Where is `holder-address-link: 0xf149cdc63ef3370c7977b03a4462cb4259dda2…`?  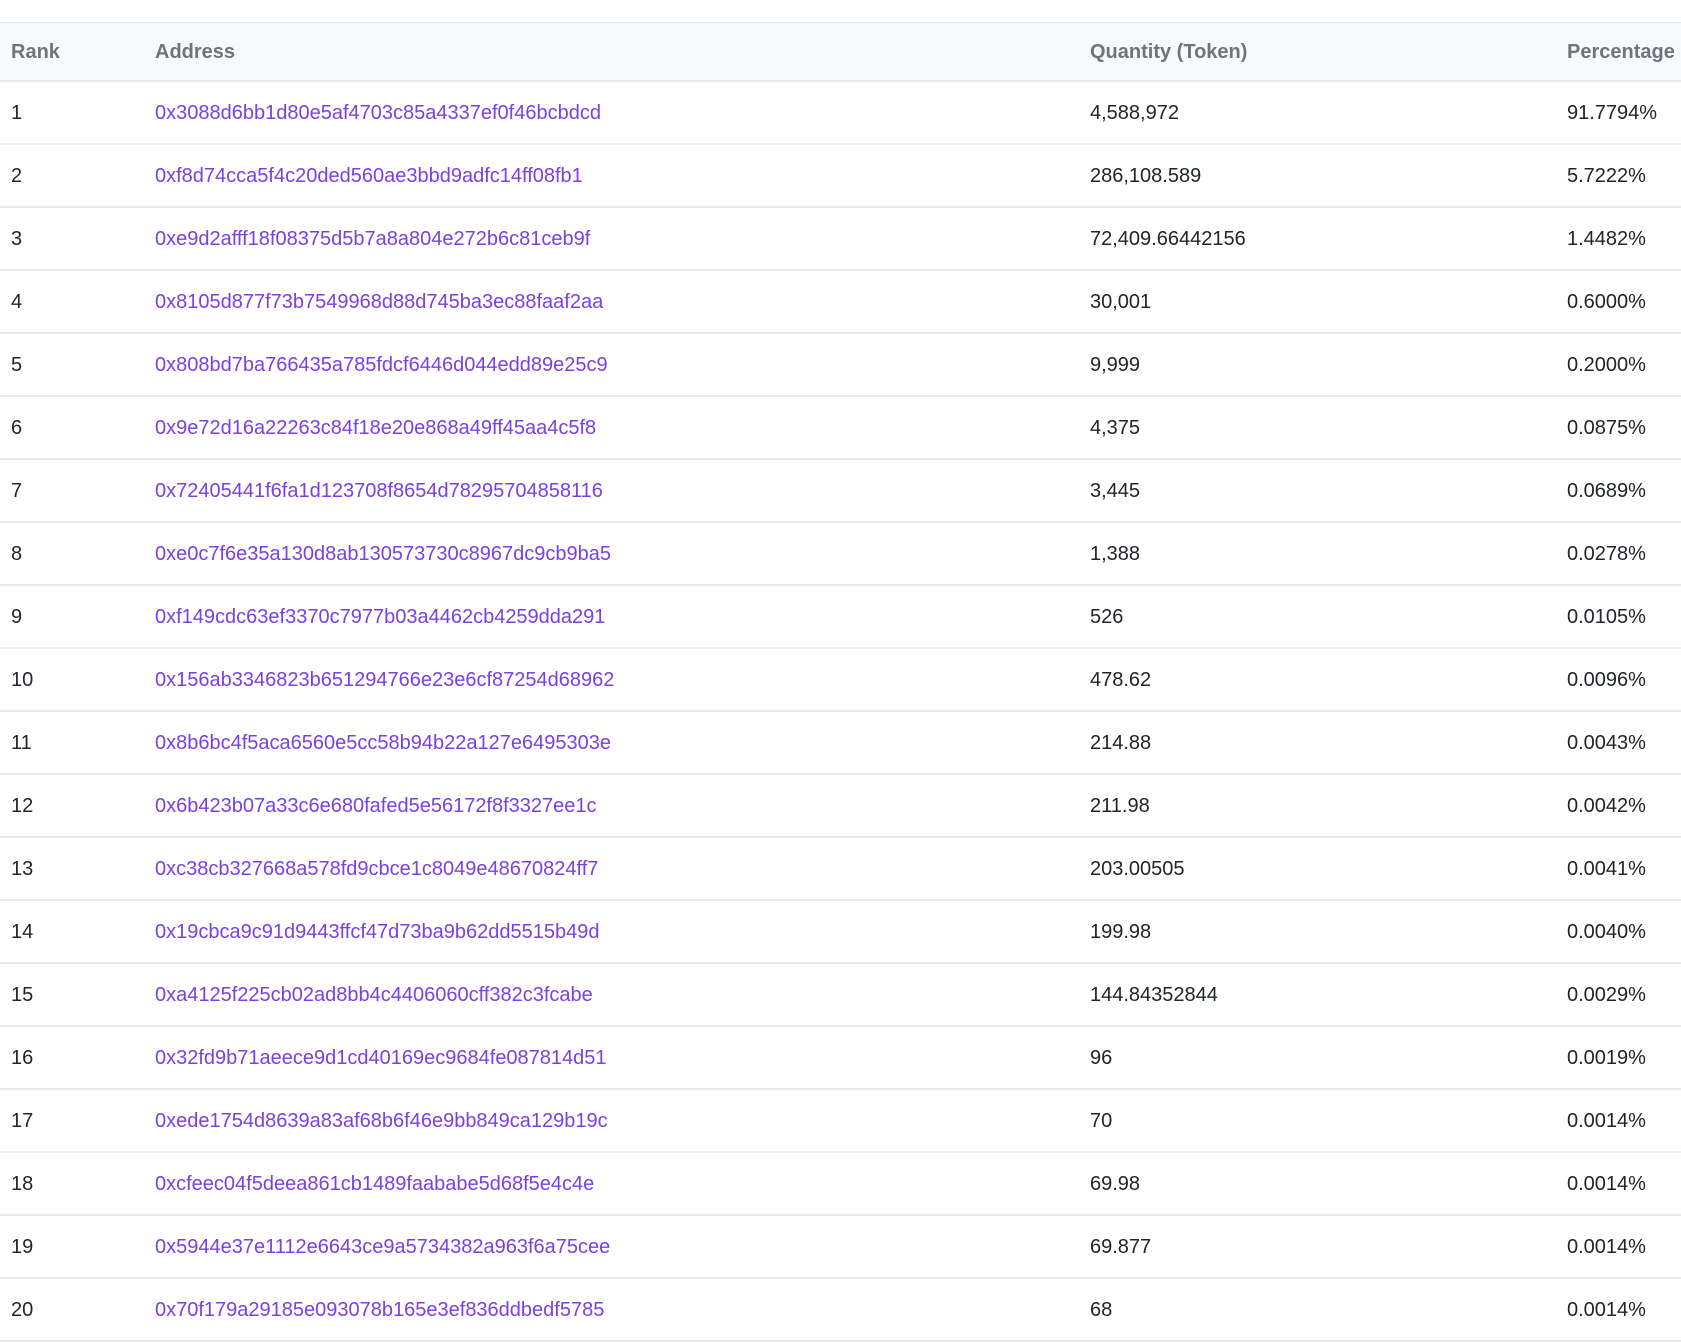 holder-address-link: 0xf149cdc63ef3370c7977b03a4462cb4259dda2… is located at coordinates (380, 617).